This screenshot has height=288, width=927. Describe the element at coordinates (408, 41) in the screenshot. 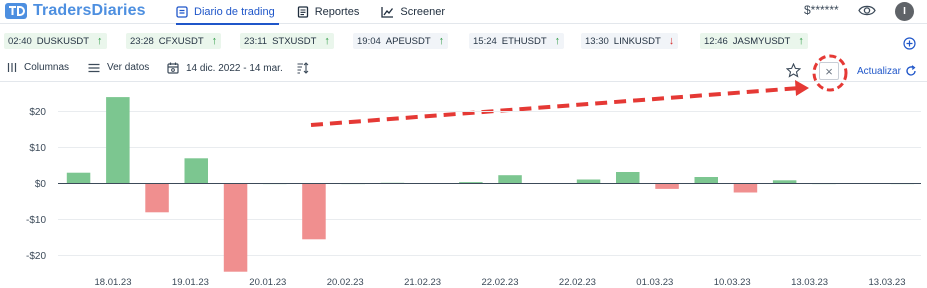

I see `ticker-symbol: APEUSDT` at that location.